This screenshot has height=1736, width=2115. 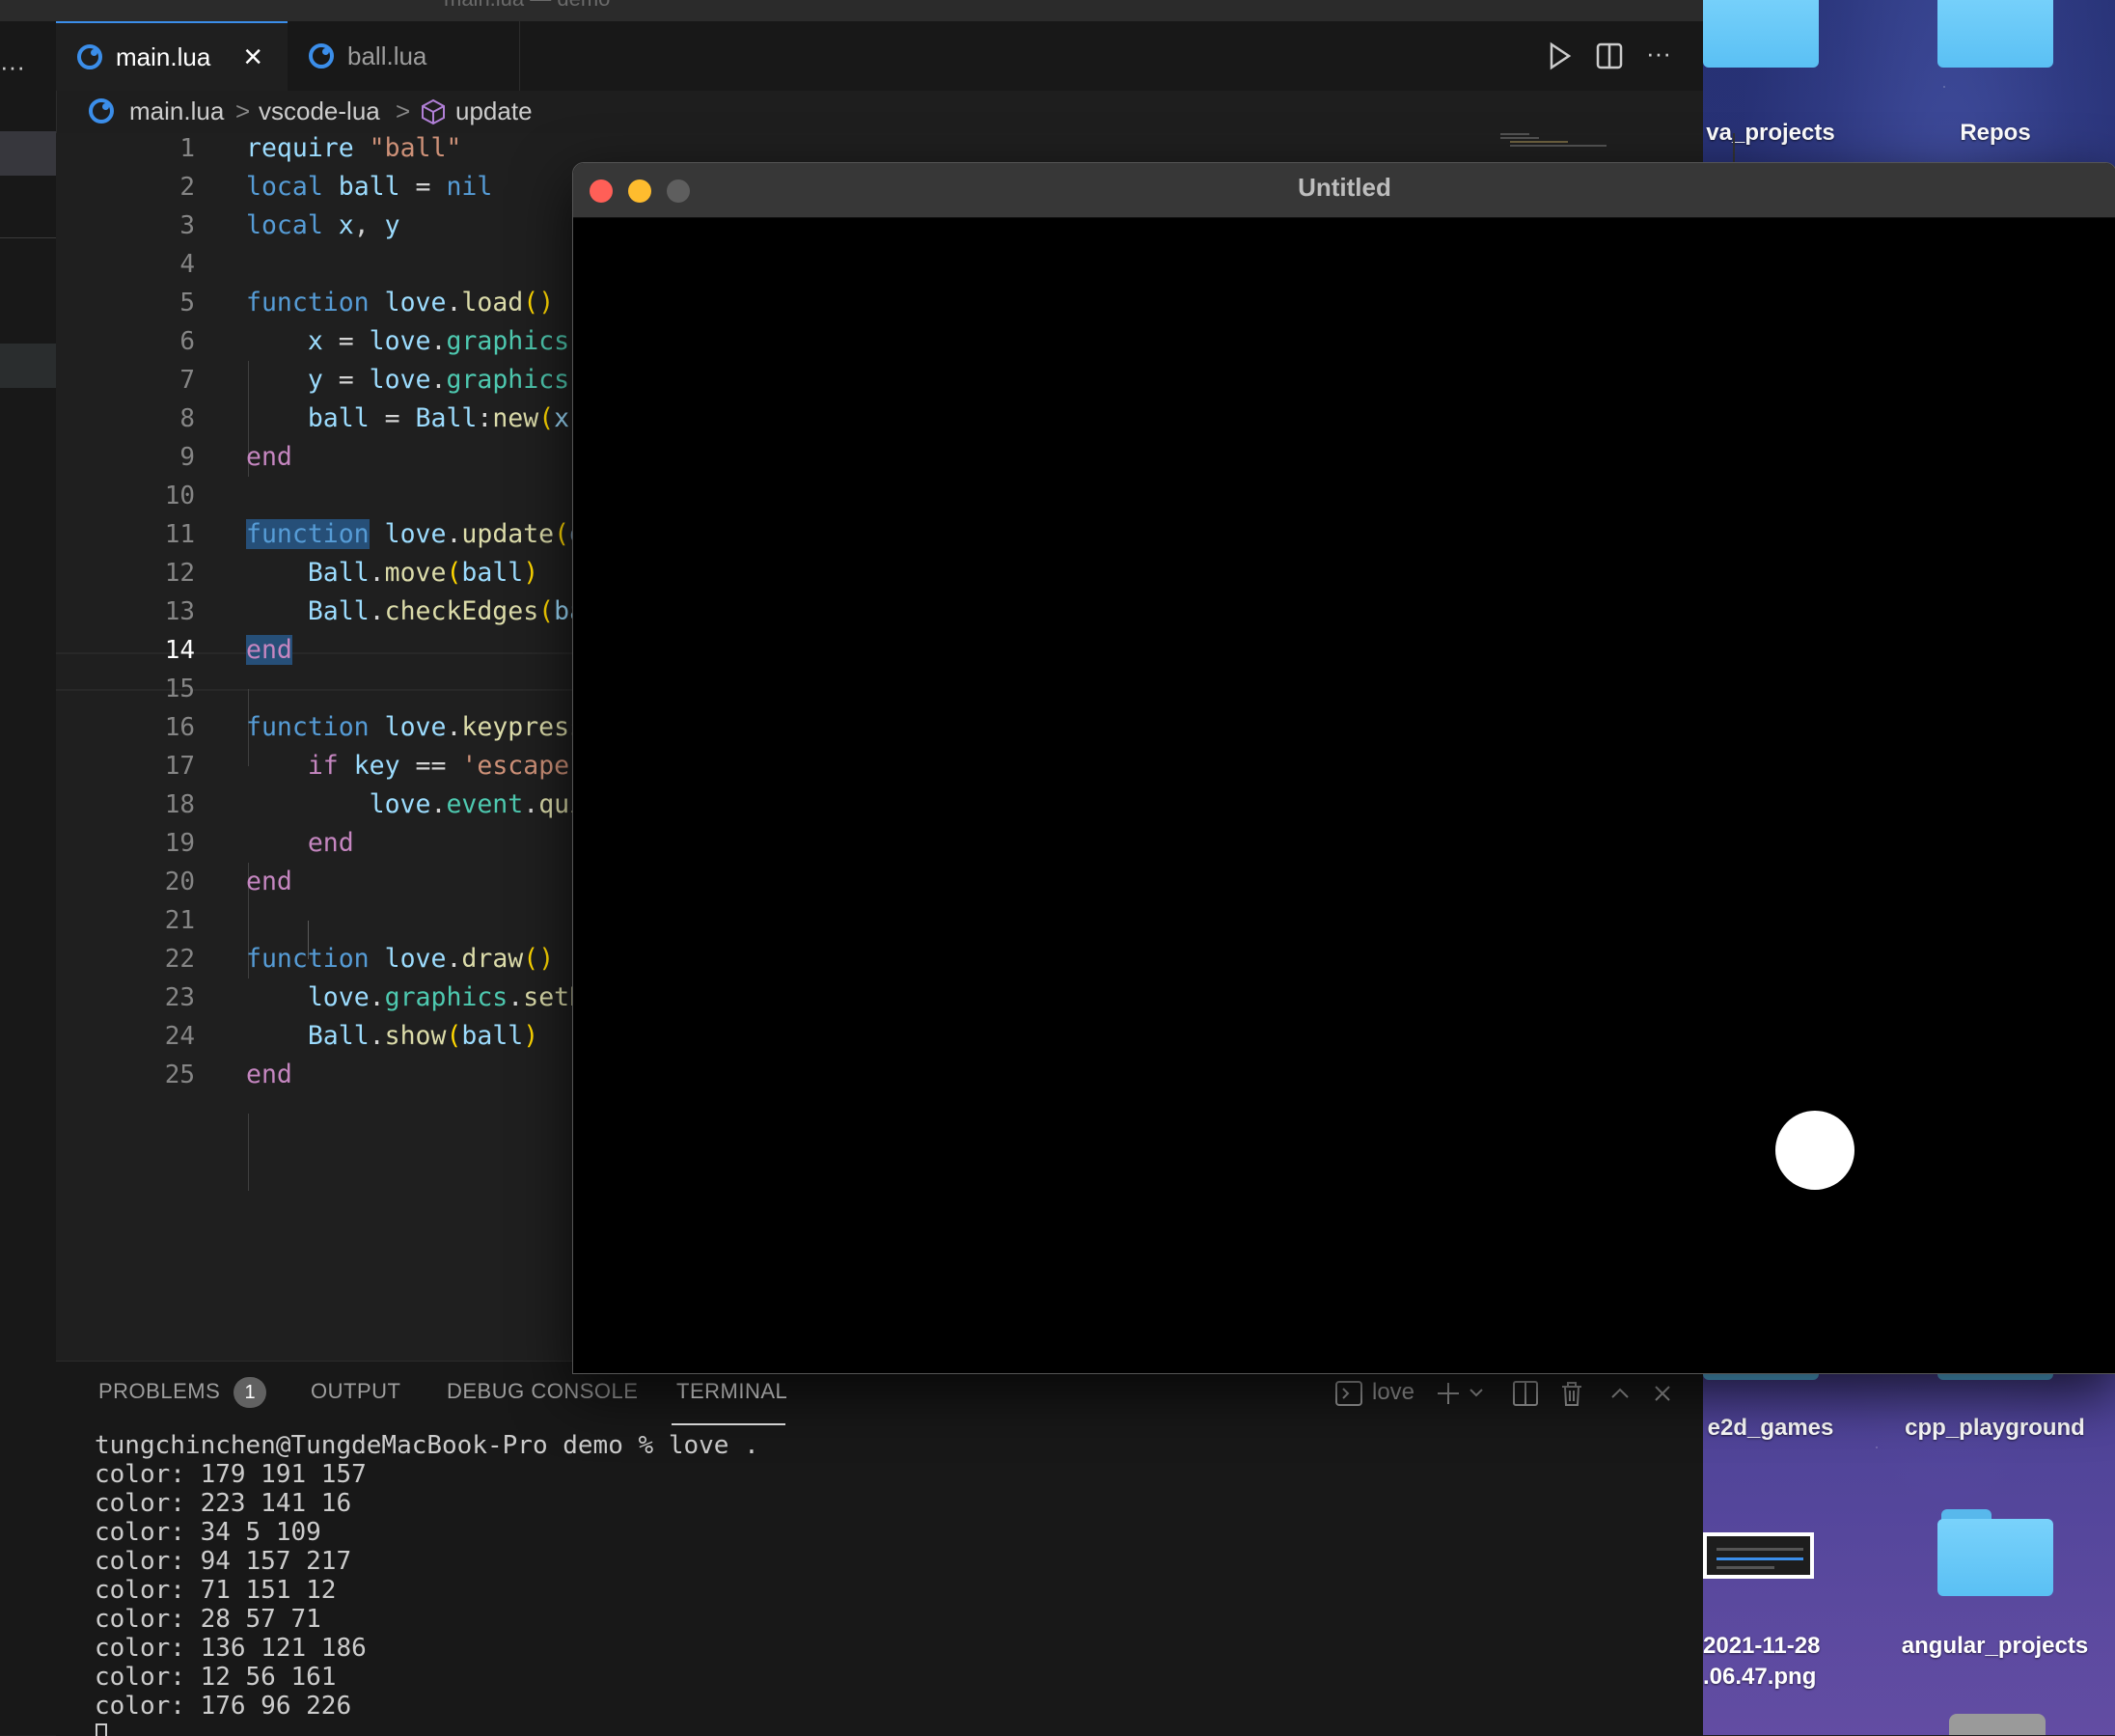 What do you see at coordinates (187, 264) in the screenshot?
I see `line-number: 4` at bounding box center [187, 264].